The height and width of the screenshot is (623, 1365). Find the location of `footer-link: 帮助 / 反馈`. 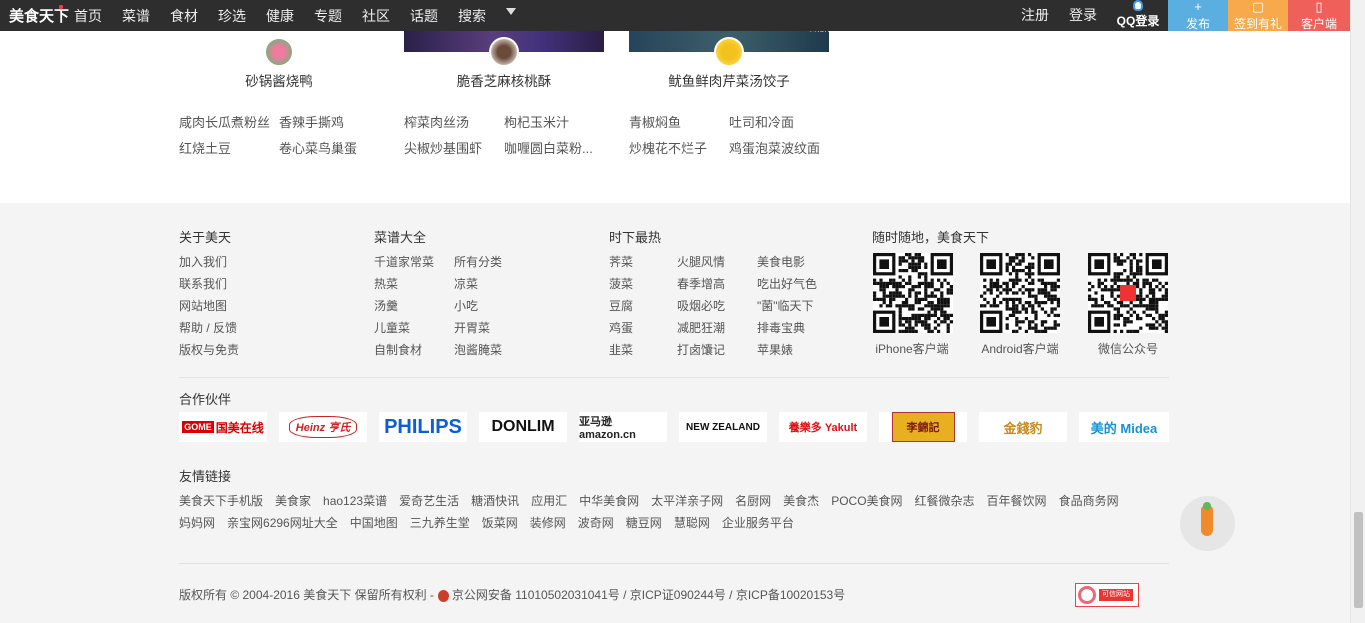

footer-link: 帮助 / 反馈 is located at coordinates (208, 327).